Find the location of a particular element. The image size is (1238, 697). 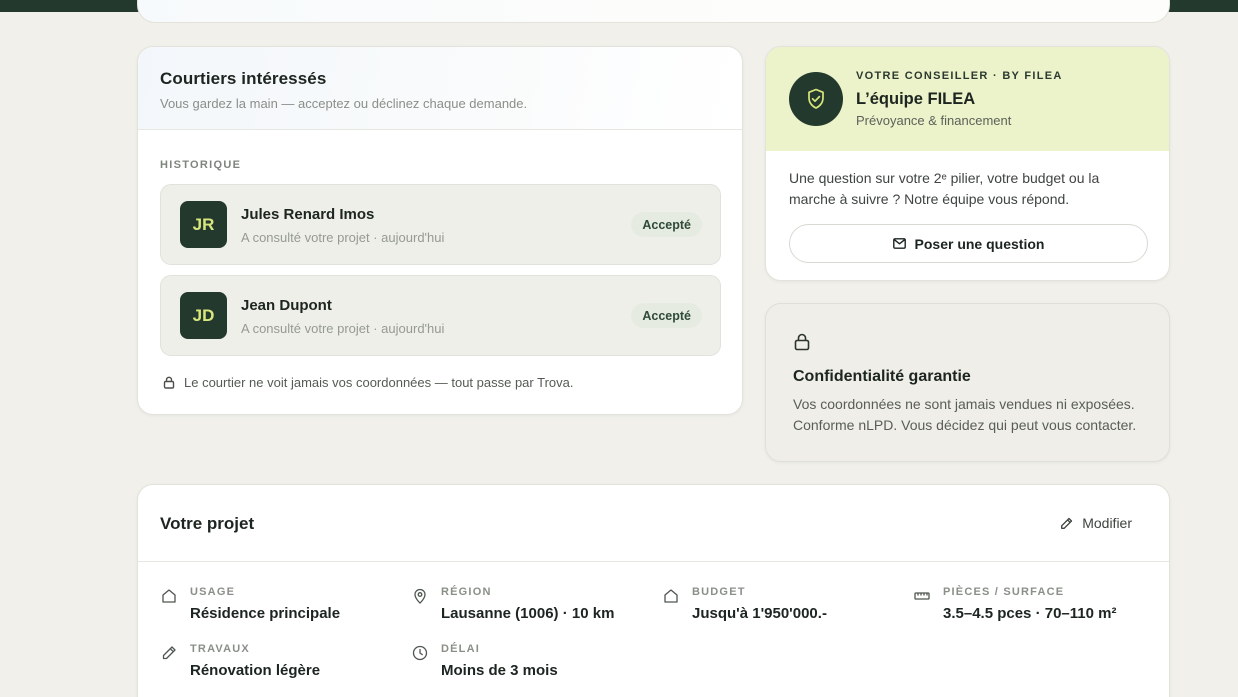

fact-label: TRAVAUX is located at coordinates (220, 649).